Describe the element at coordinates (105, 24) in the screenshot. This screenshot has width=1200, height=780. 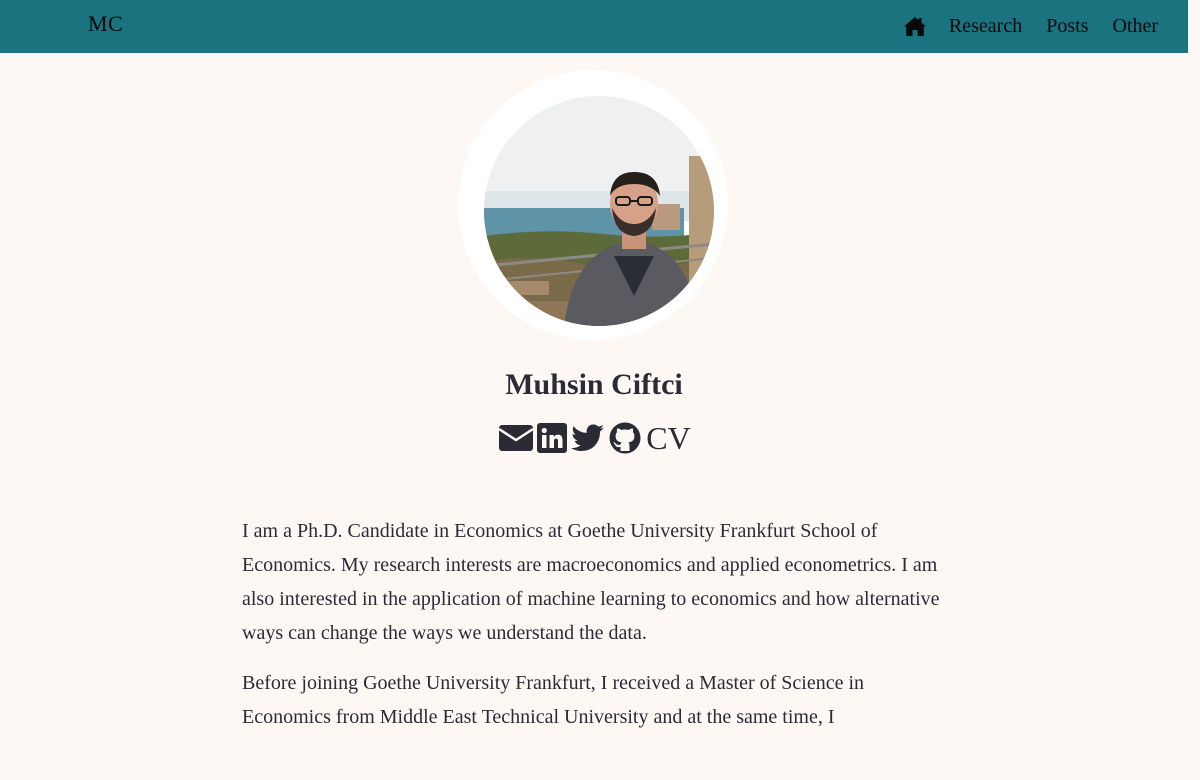
I see `site-brand-link: MC` at that location.